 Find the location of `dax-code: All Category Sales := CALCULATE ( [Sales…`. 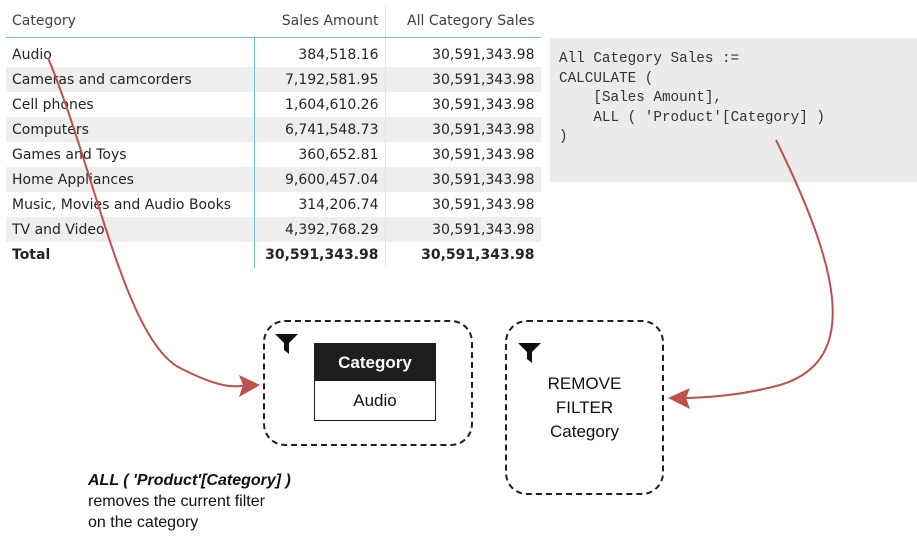

dax-code: All Category Sales := CALCULATE ( [Sales… is located at coordinates (738, 99).